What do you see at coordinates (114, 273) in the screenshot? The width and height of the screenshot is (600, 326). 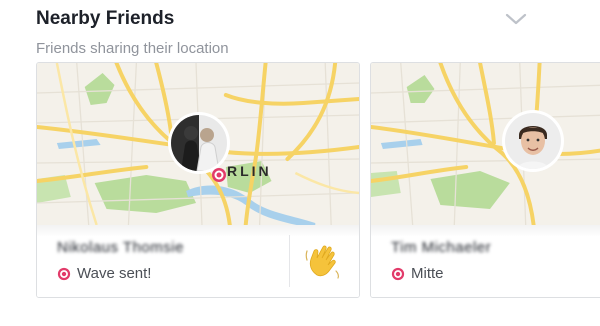 I see `status-text: Wave sent!` at bounding box center [114, 273].